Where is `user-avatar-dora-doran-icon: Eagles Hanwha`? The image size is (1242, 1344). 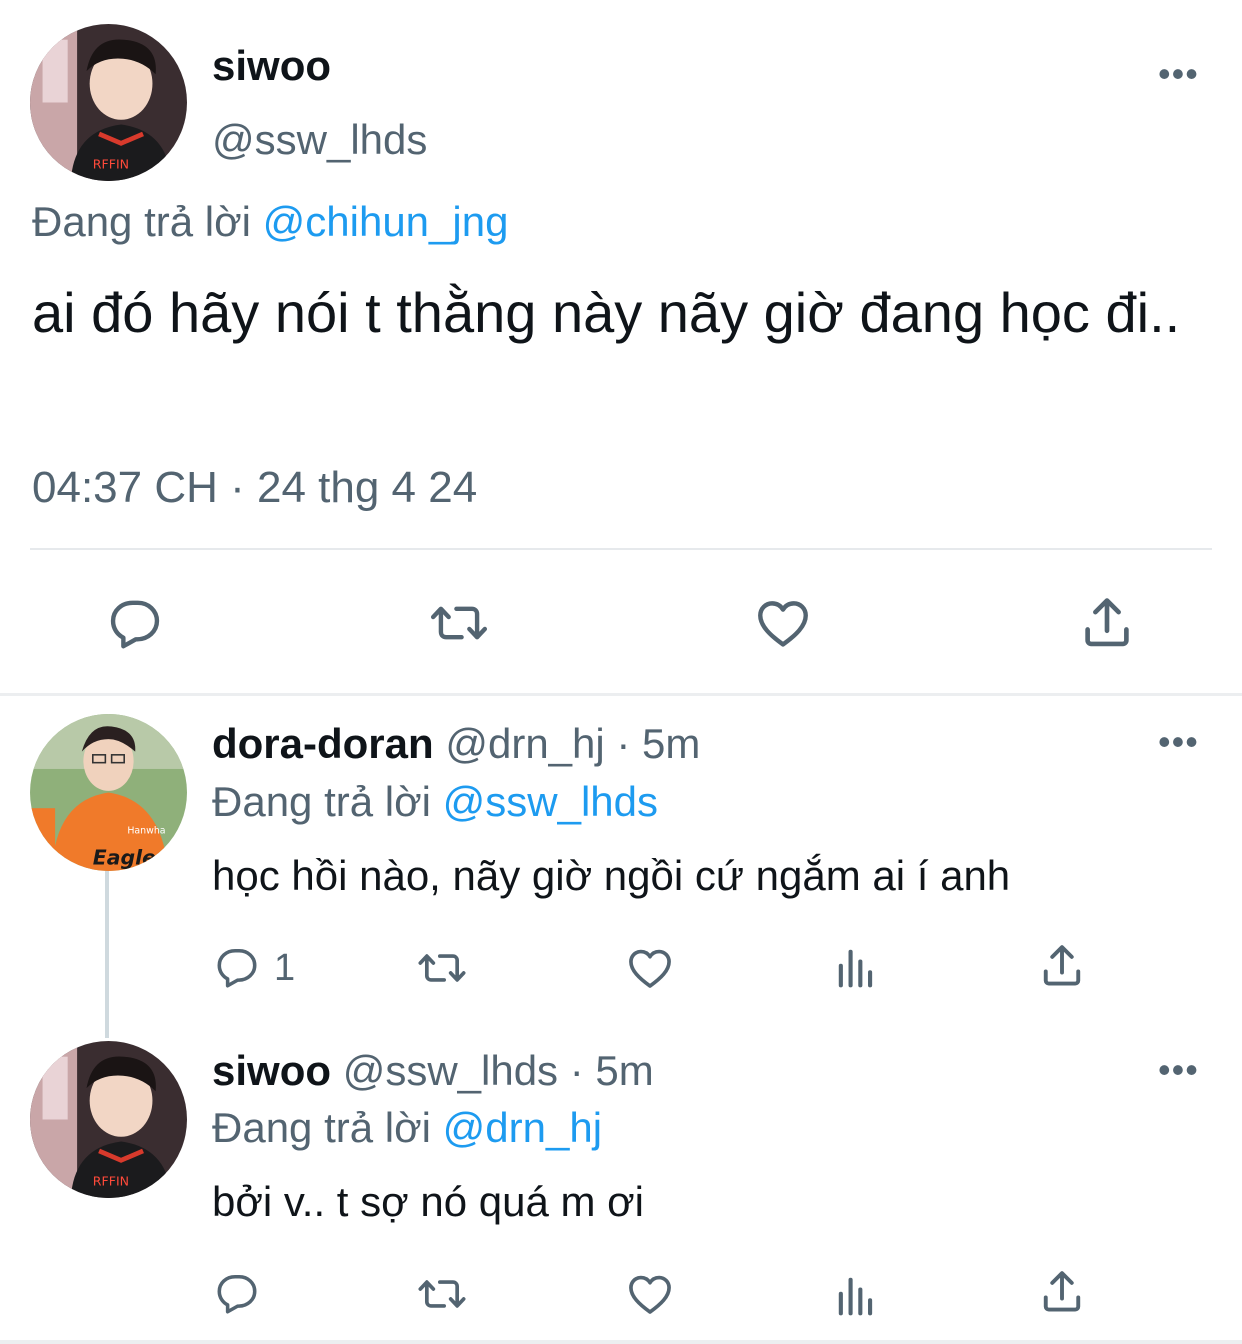 user-avatar-dora-doran-icon: Eagles Hanwha is located at coordinates (108, 792).